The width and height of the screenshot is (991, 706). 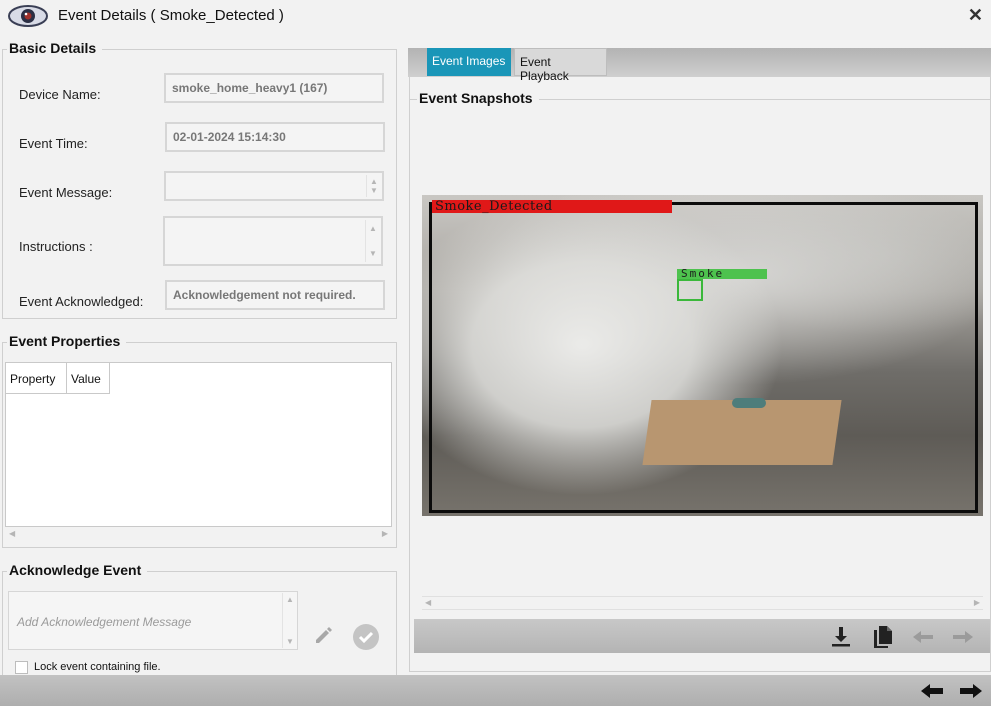 What do you see at coordinates (36, 378) in the screenshot?
I see `property-column-header: Property` at bounding box center [36, 378].